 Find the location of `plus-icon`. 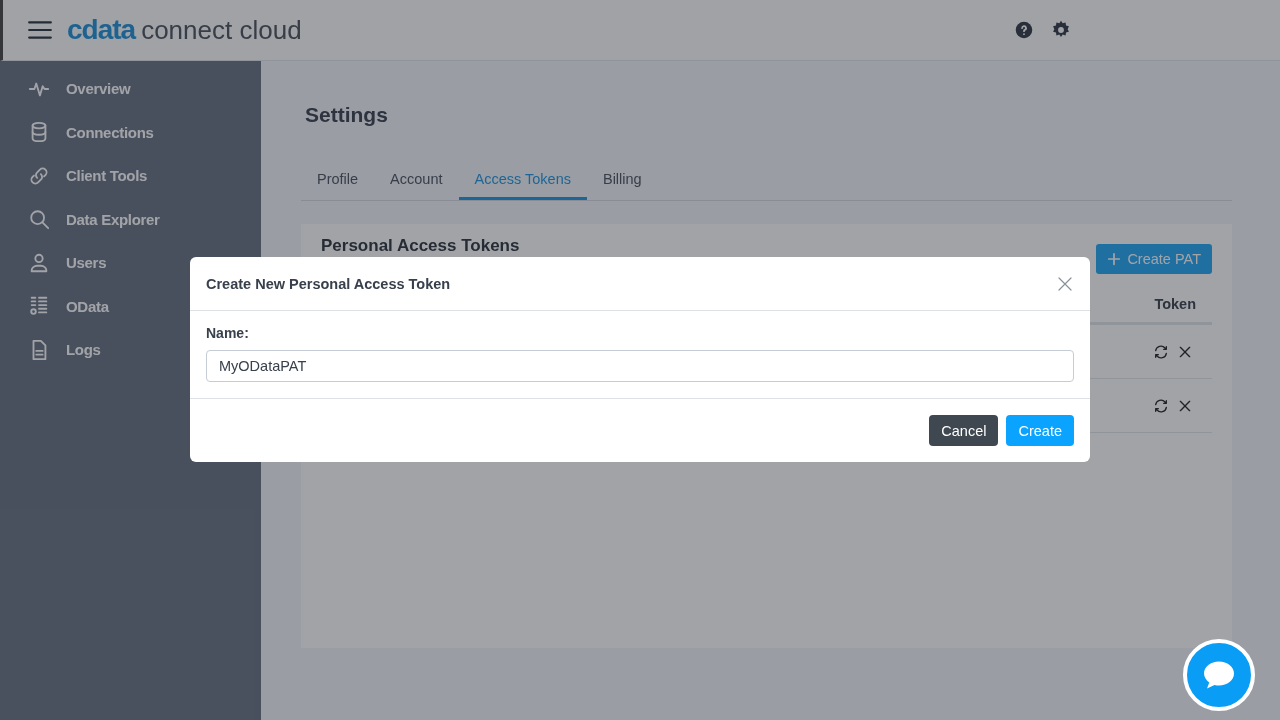

plus-icon is located at coordinates (1114, 259).